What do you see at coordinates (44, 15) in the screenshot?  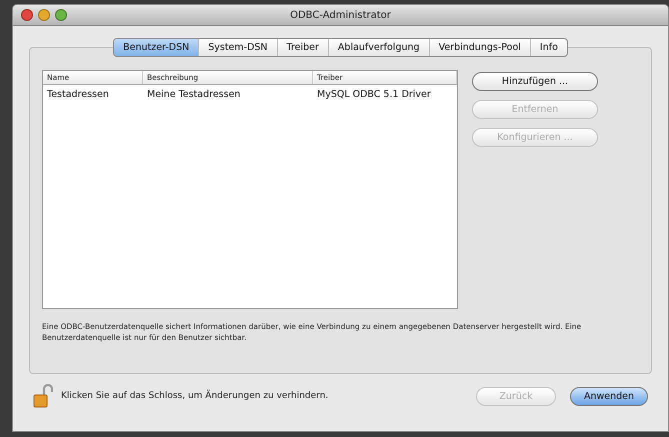 I see `minimize-button` at bounding box center [44, 15].